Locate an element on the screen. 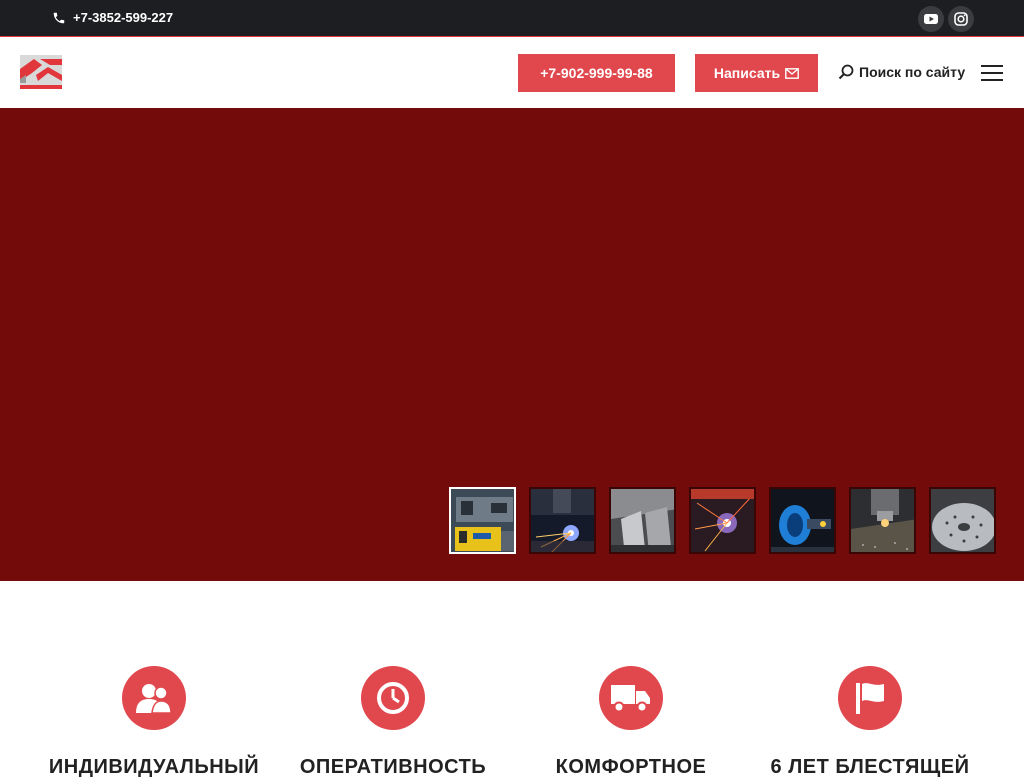  company-logo is located at coordinates (41, 72).